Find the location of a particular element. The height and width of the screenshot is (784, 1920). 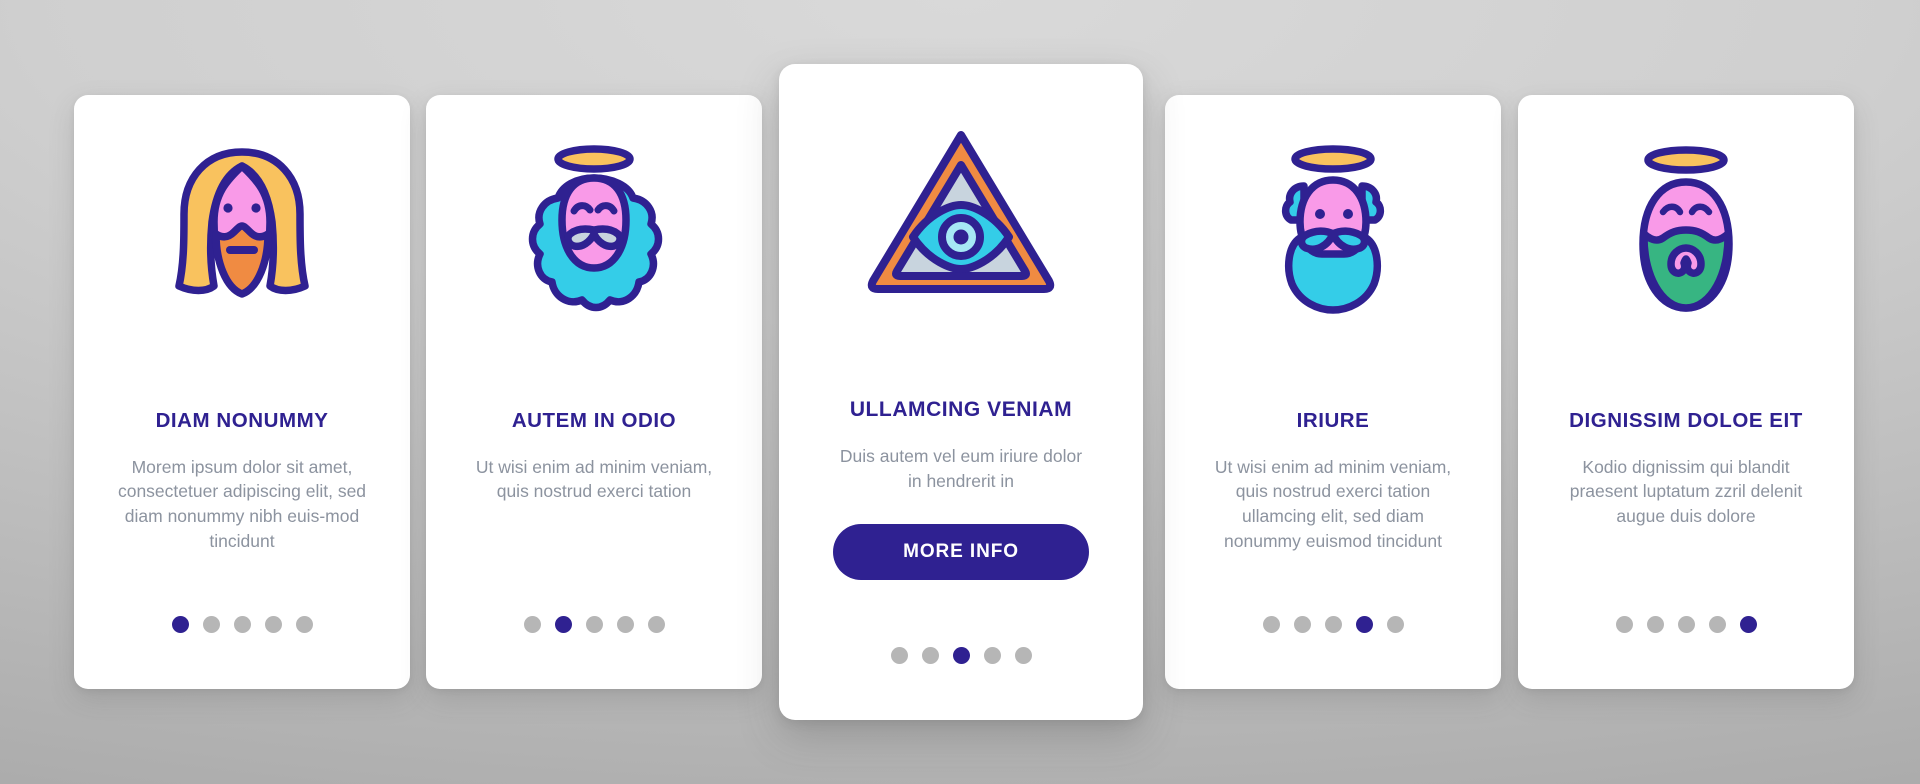

more-info-button: MORE INFO is located at coordinates (961, 551).